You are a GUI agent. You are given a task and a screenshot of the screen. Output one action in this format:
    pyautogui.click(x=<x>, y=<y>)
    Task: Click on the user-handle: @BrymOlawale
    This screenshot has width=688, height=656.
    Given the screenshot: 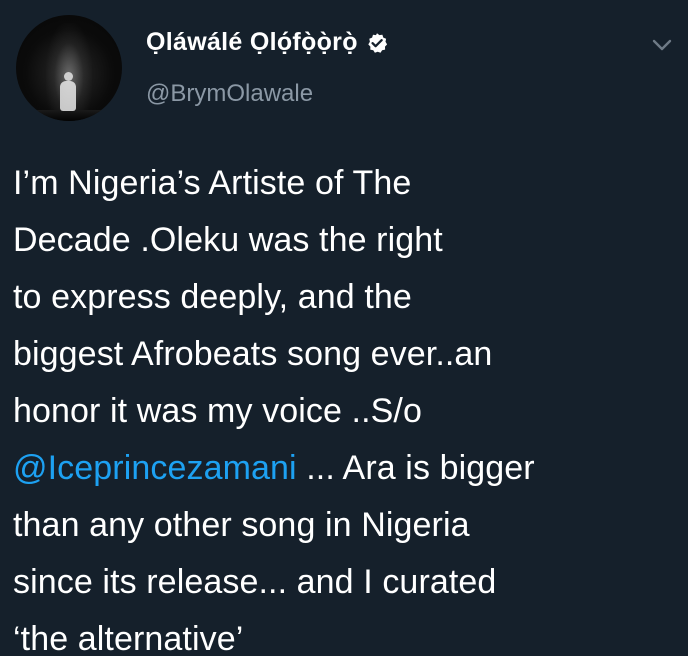 What is the action you would take?
    pyautogui.click(x=229, y=94)
    